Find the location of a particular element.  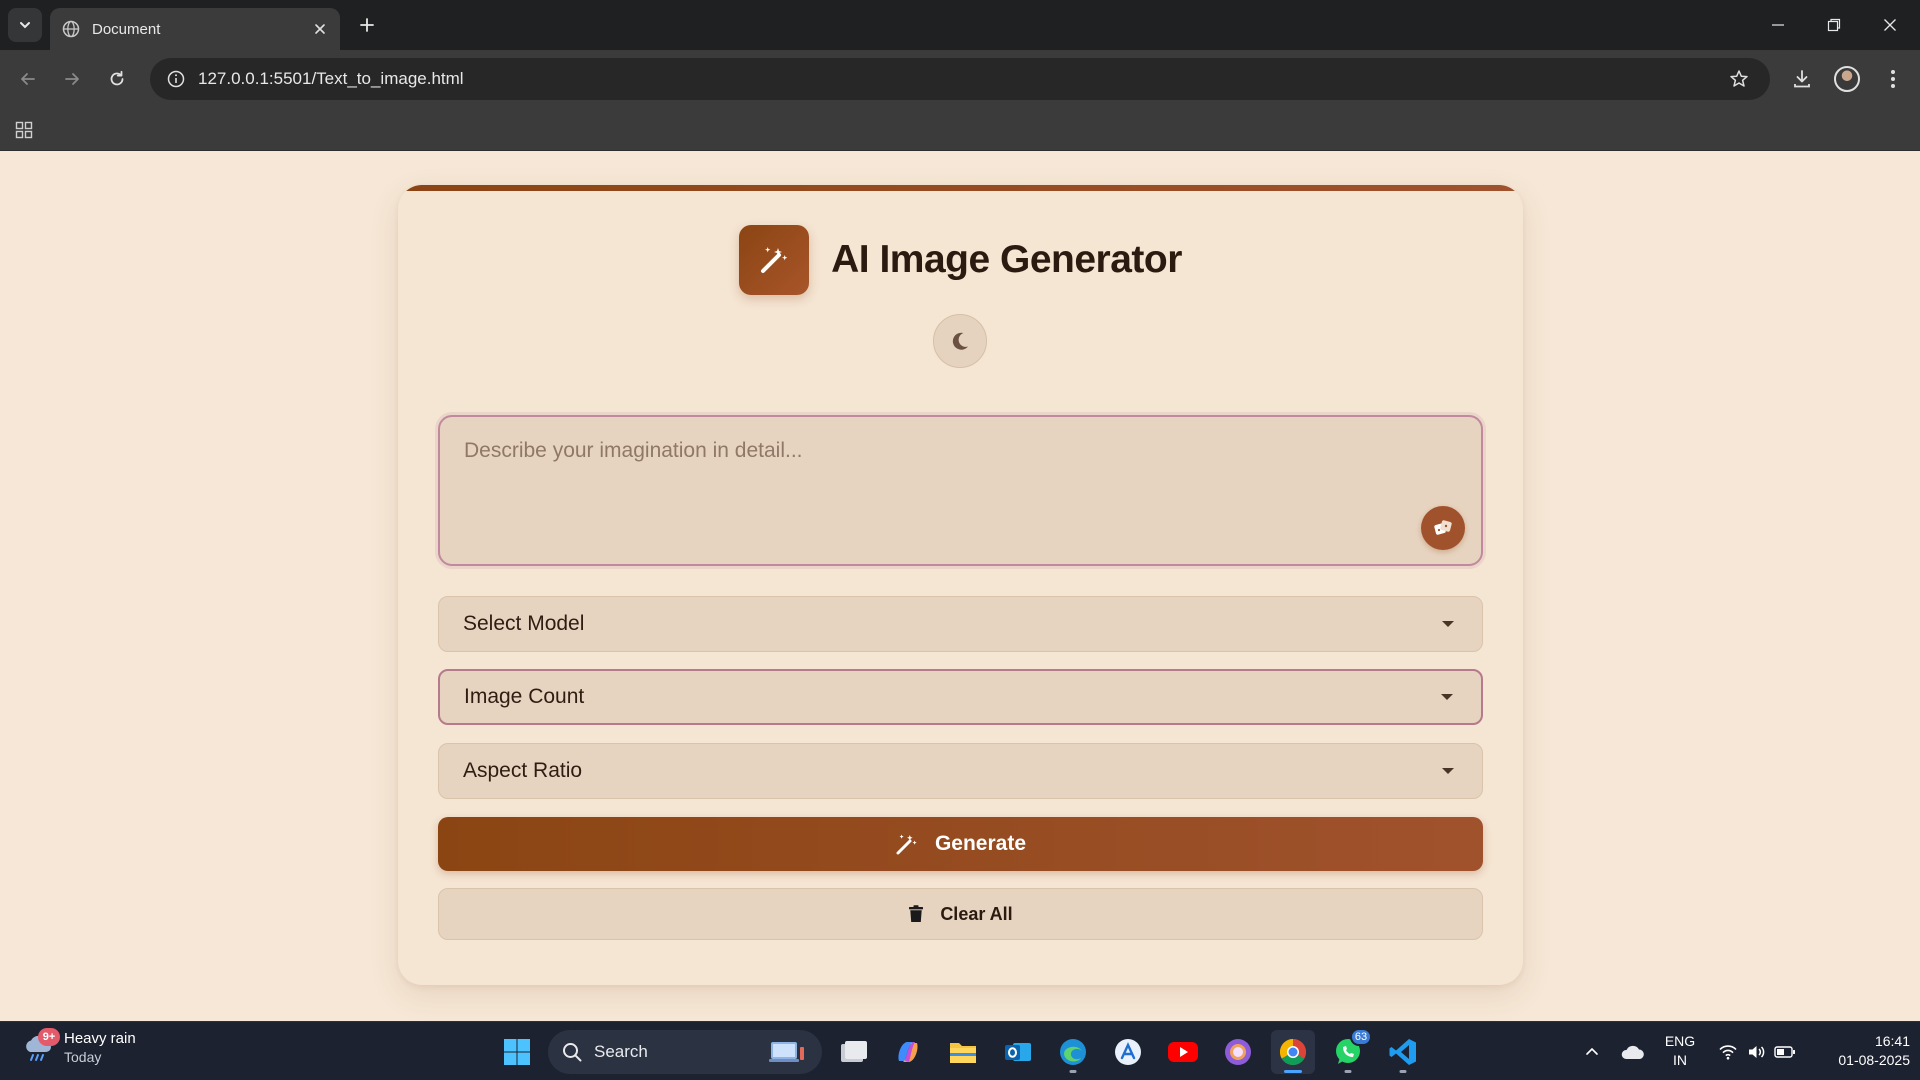

restore-icon is located at coordinates (1834, 25).